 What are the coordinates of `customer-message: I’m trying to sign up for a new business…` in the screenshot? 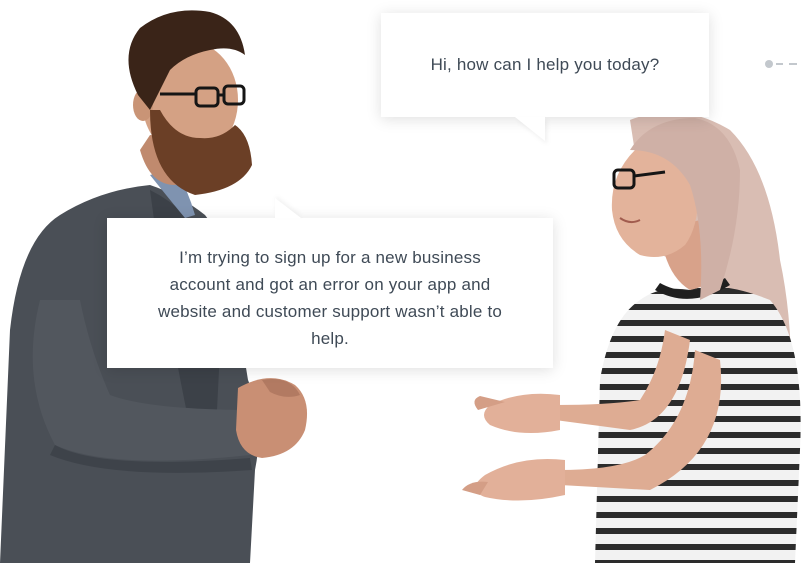 It's located at (330, 298).